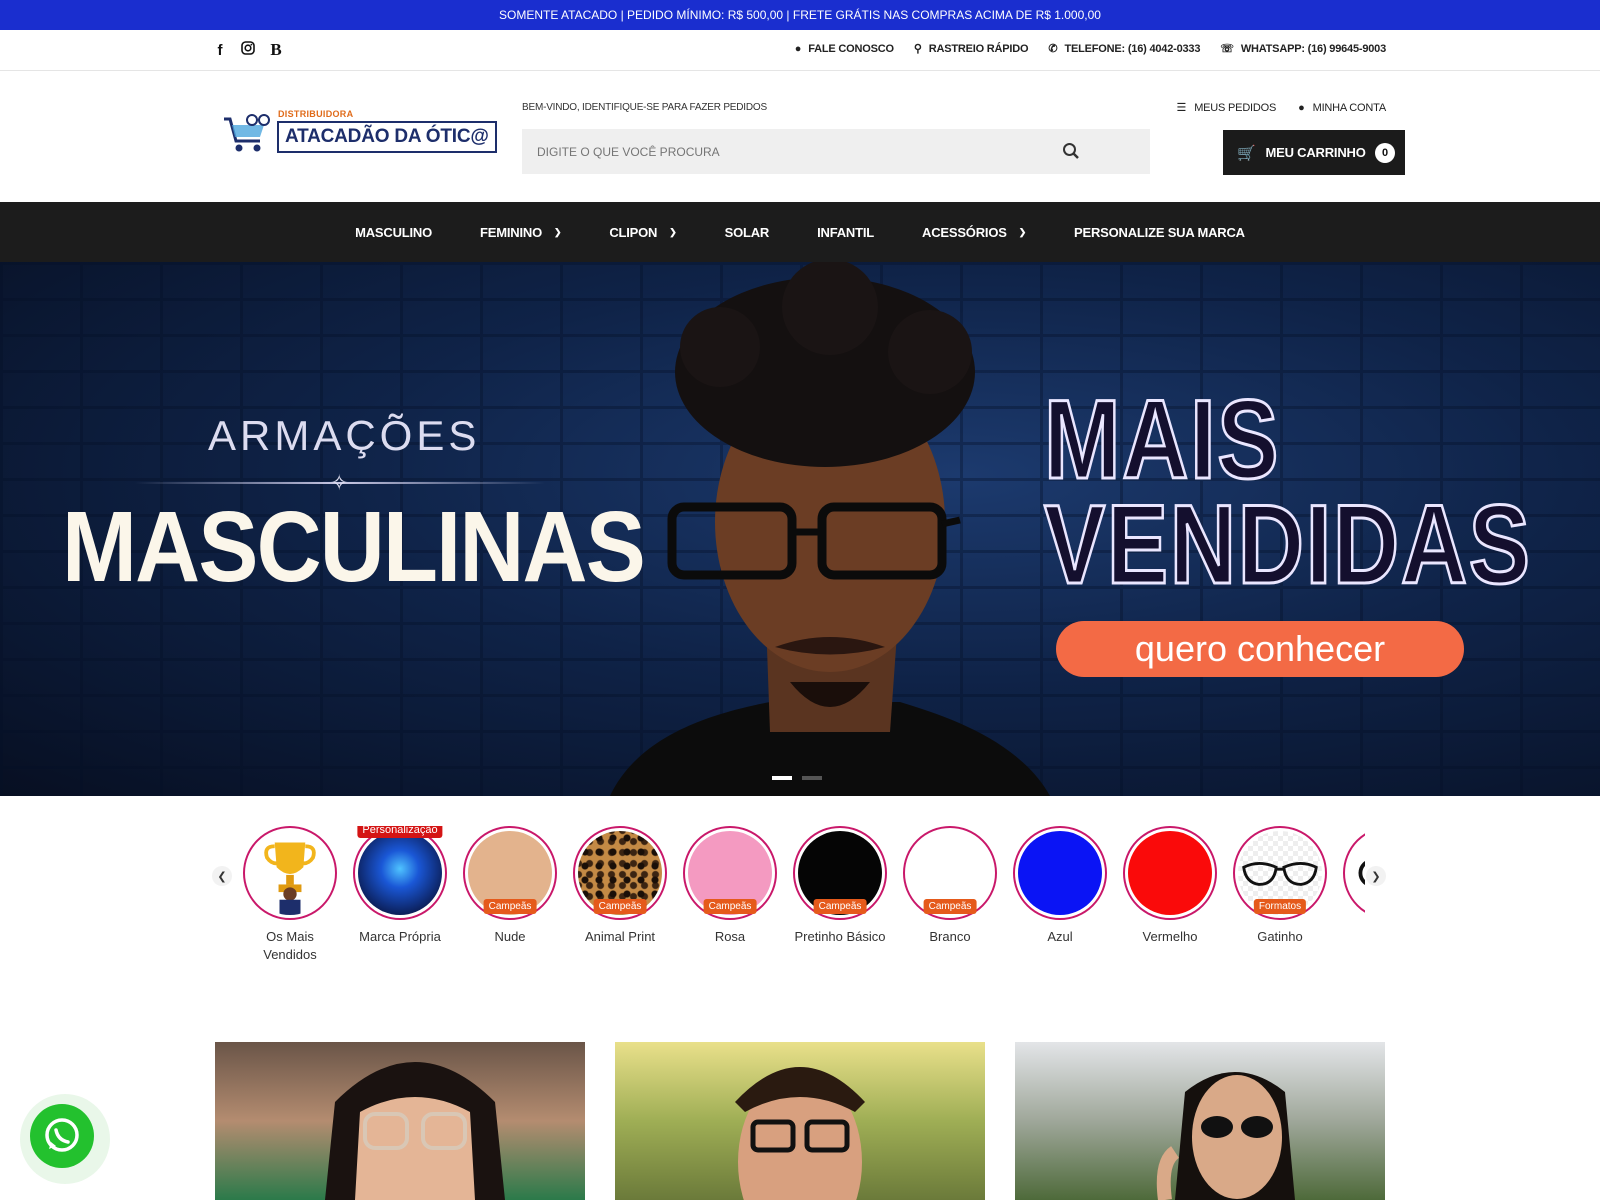  I want to click on nav-item-solar: SOLAR, so click(747, 232).